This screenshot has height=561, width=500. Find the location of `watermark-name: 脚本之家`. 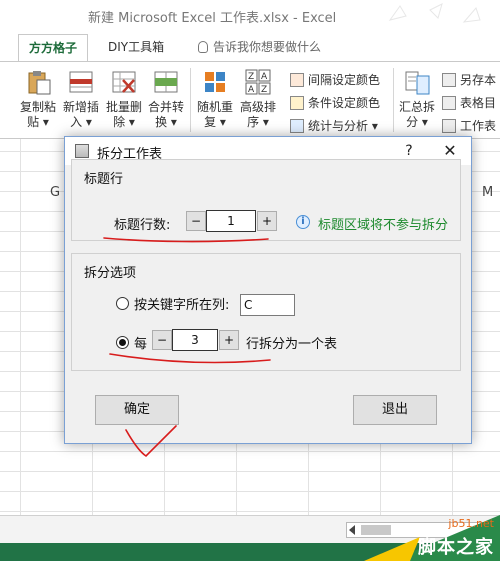

watermark-name: 脚本之家 is located at coordinates (456, 547).